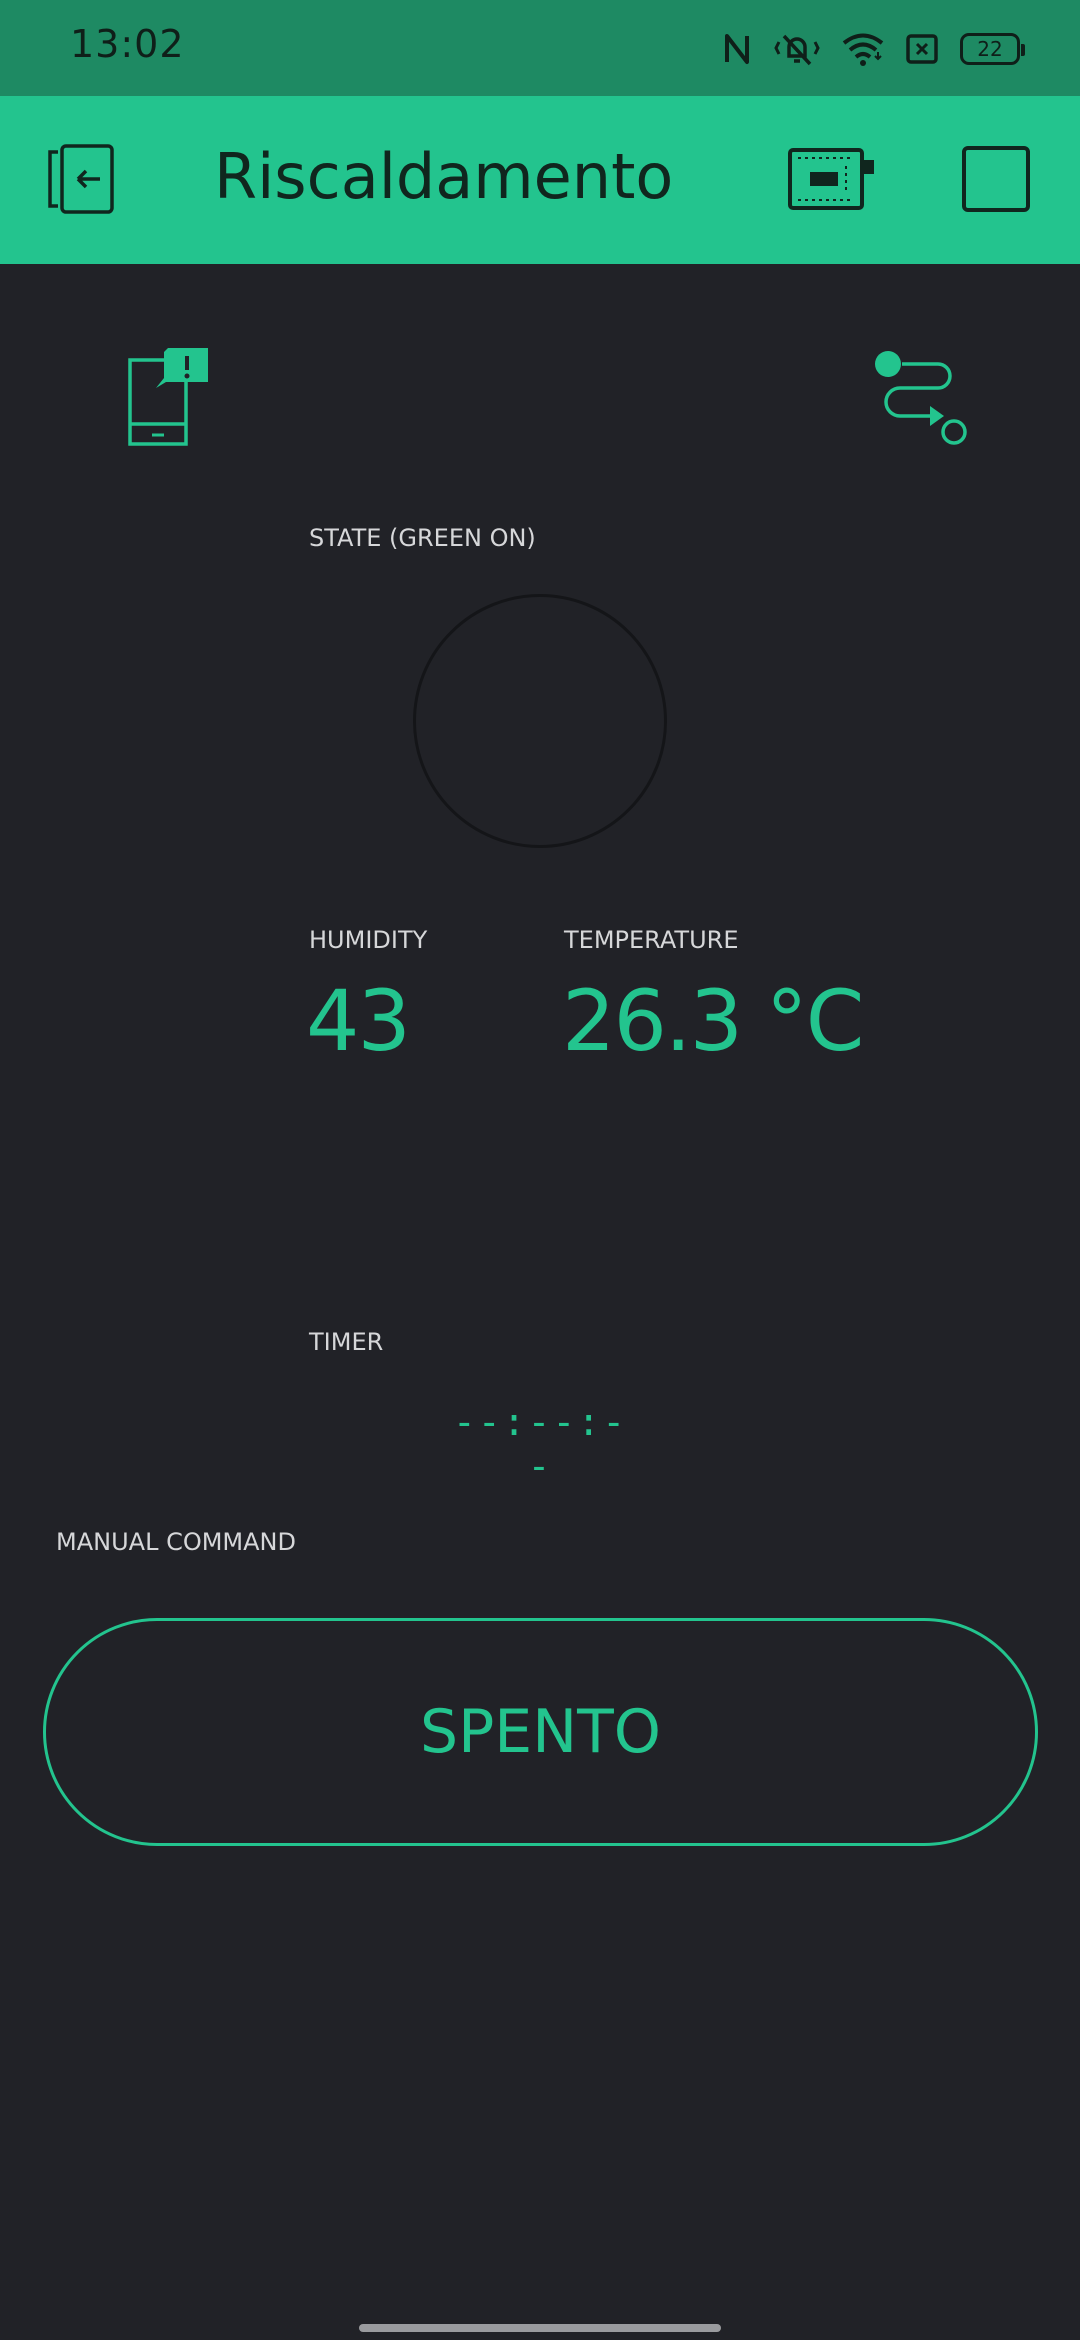 Image resolution: width=1080 pixels, height=2340 pixels. I want to click on device-board-icon, so click(833, 182).